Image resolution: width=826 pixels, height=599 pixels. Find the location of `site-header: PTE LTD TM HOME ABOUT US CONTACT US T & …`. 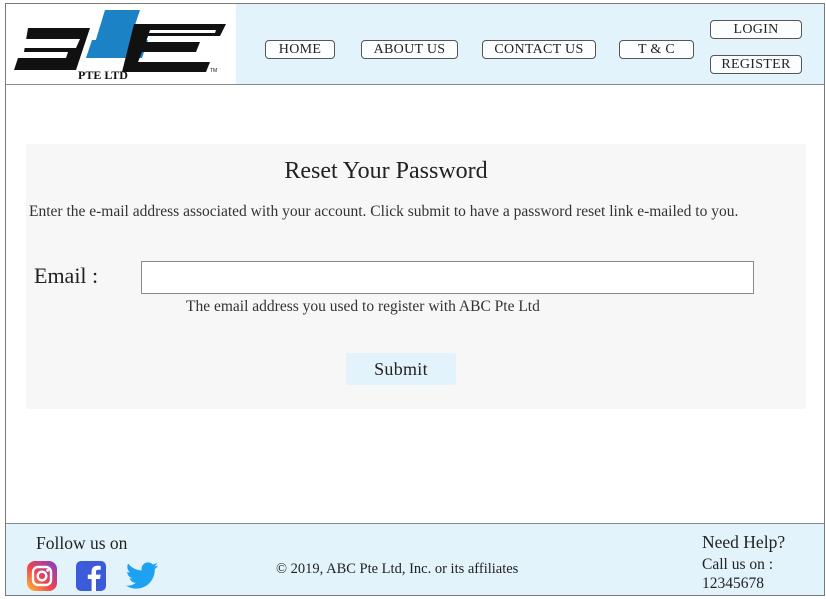

site-header: PTE LTD TM HOME ABOUT US CONTACT US T & … is located at coordinates (415, 44).